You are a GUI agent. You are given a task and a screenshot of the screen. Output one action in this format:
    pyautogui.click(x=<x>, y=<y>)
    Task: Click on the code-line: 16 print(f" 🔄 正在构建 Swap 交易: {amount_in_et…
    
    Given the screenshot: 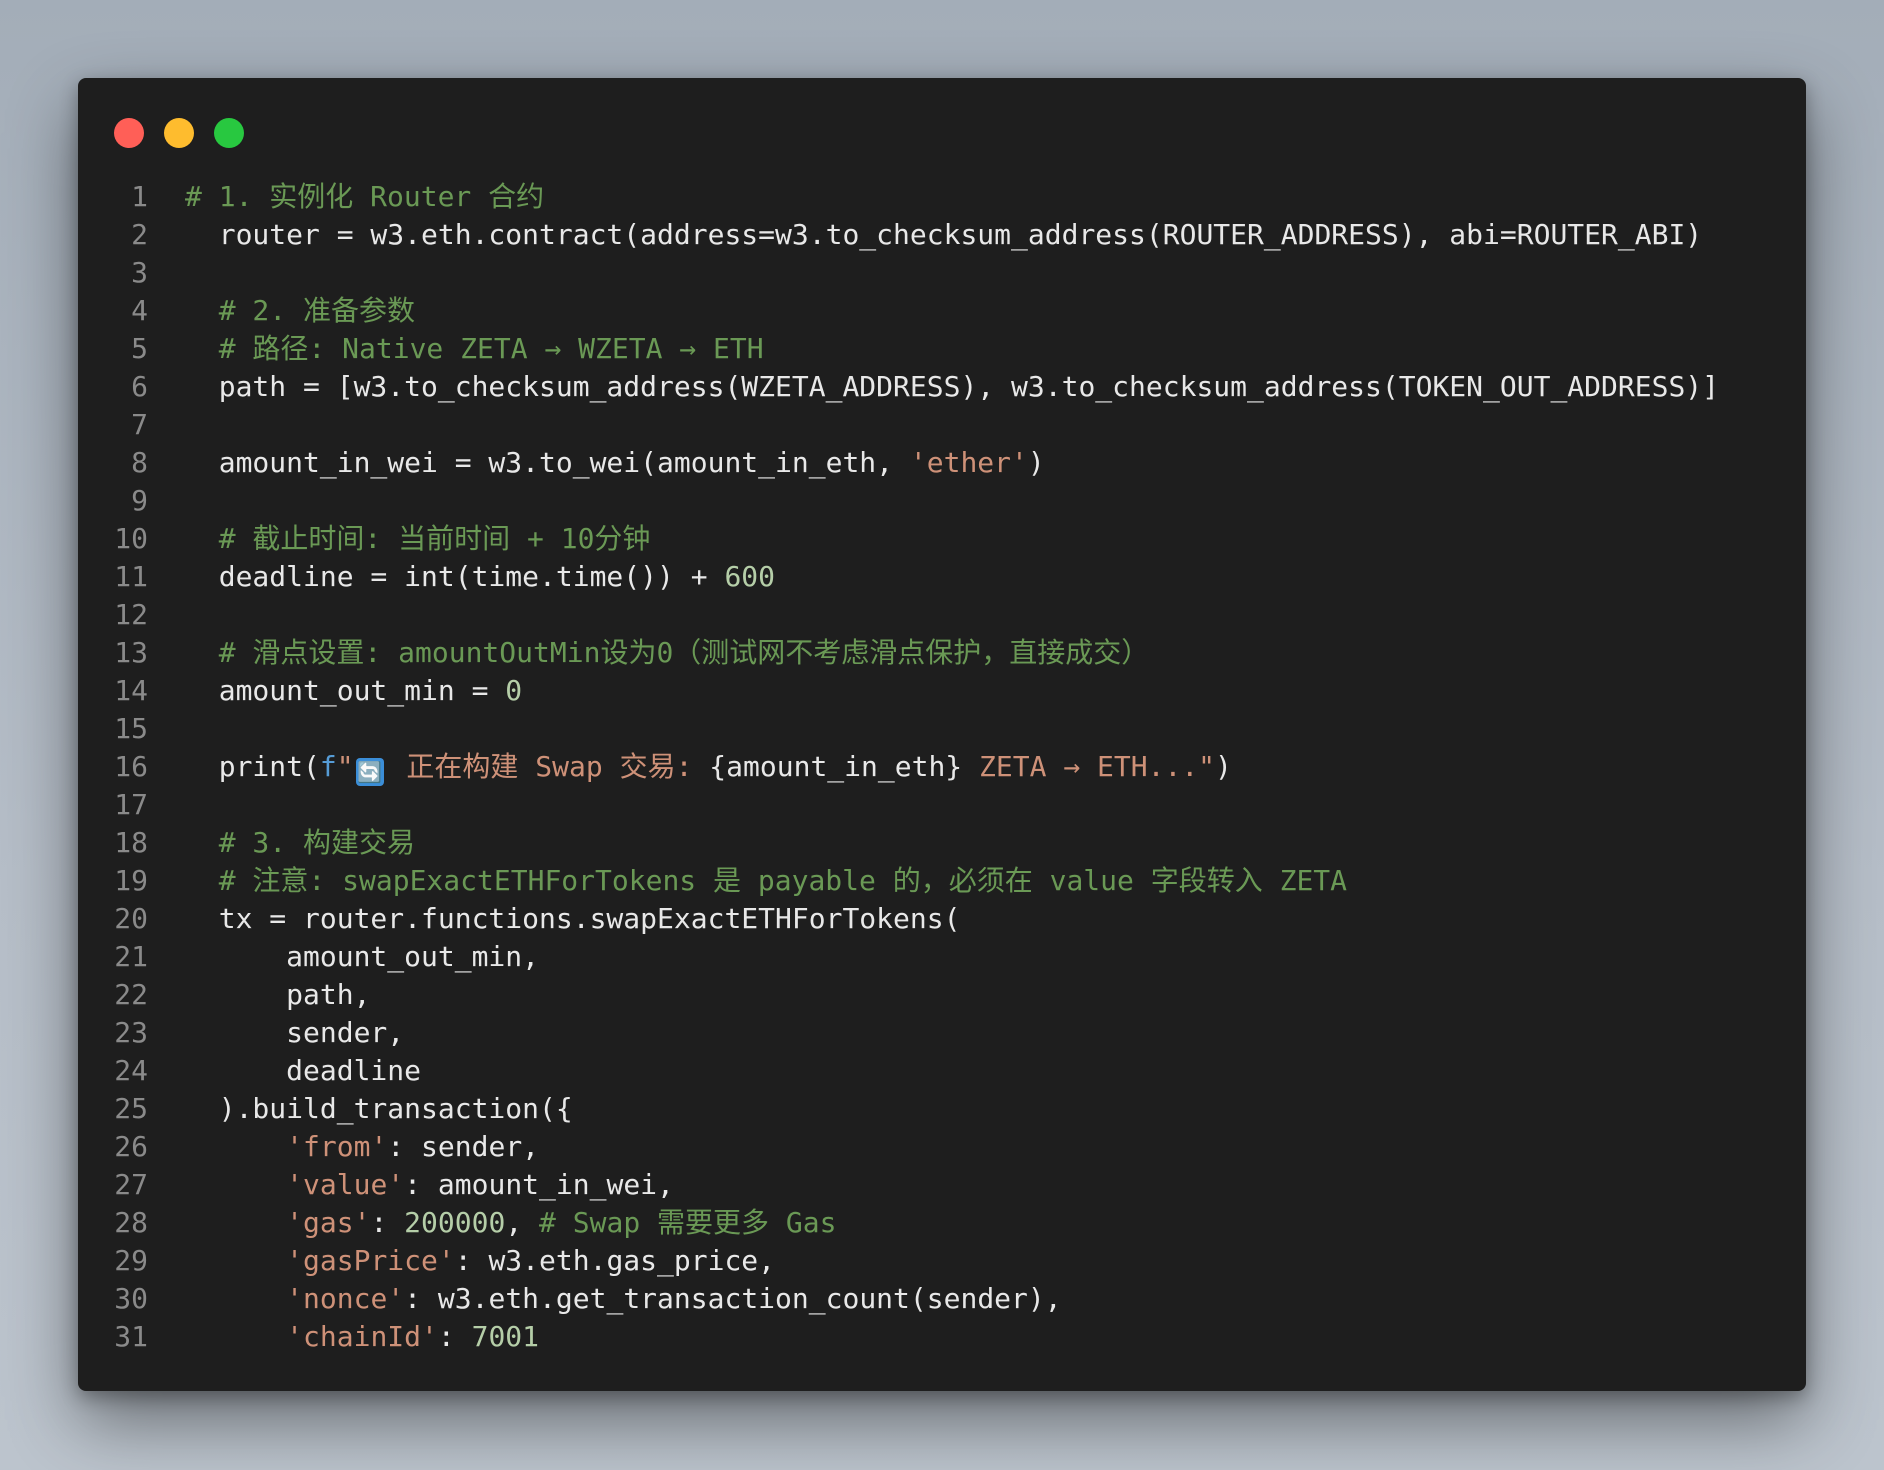 What is the action you would take?
    pyautogui.click(x=942, y=767)
    